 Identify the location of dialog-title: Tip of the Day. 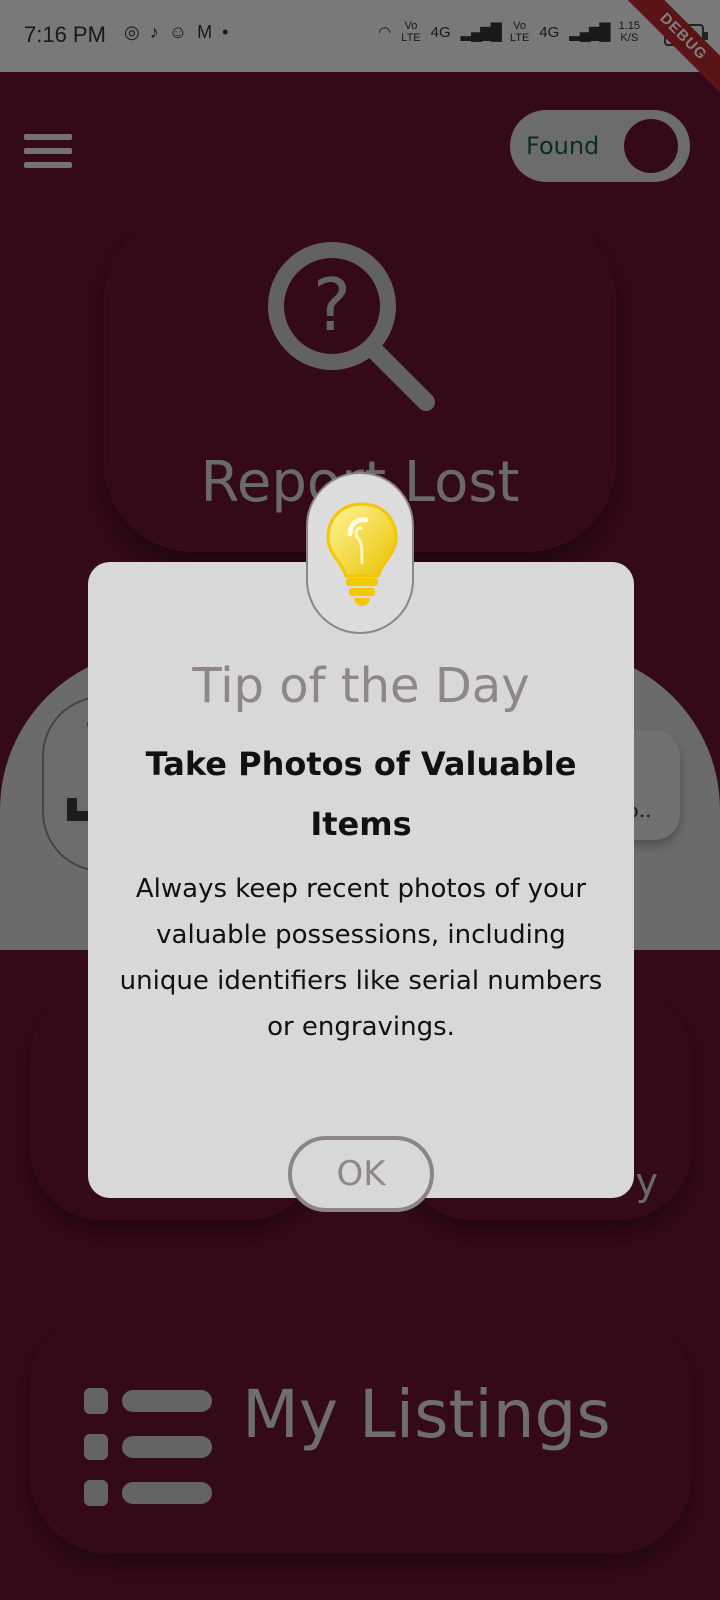
(361, 686).